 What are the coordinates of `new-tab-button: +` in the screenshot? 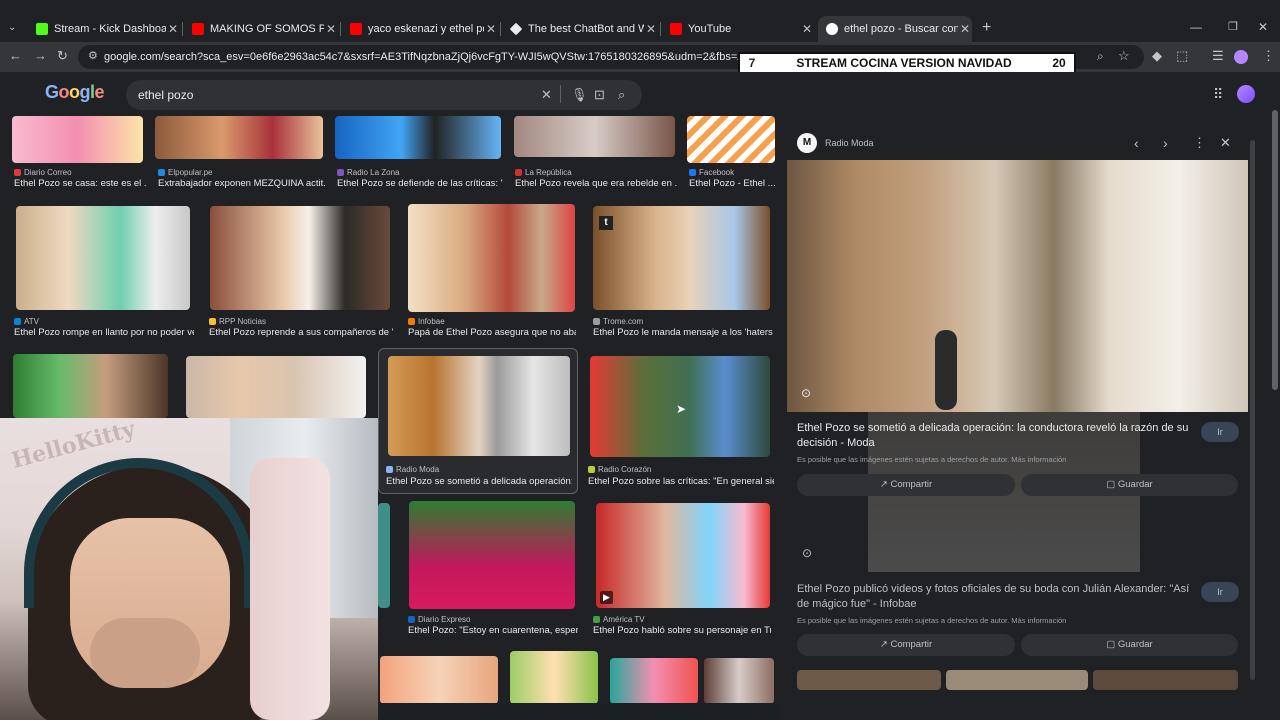 It's located at (986, 28).